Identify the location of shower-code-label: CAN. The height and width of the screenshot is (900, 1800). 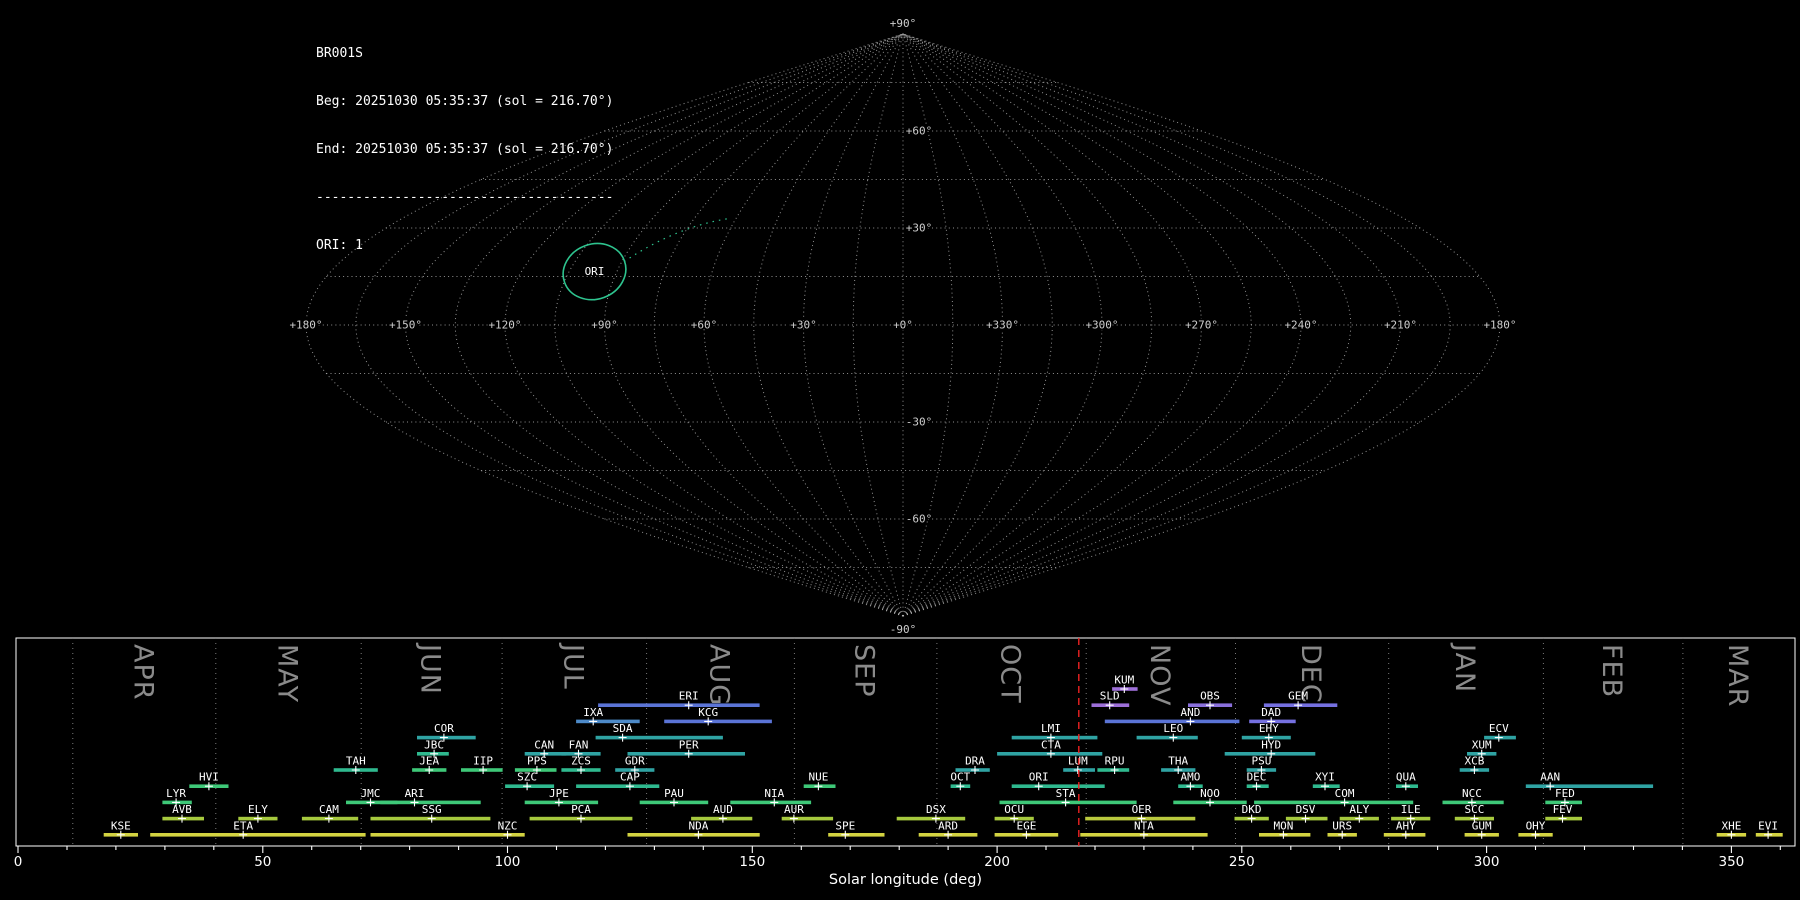
(544, 744).